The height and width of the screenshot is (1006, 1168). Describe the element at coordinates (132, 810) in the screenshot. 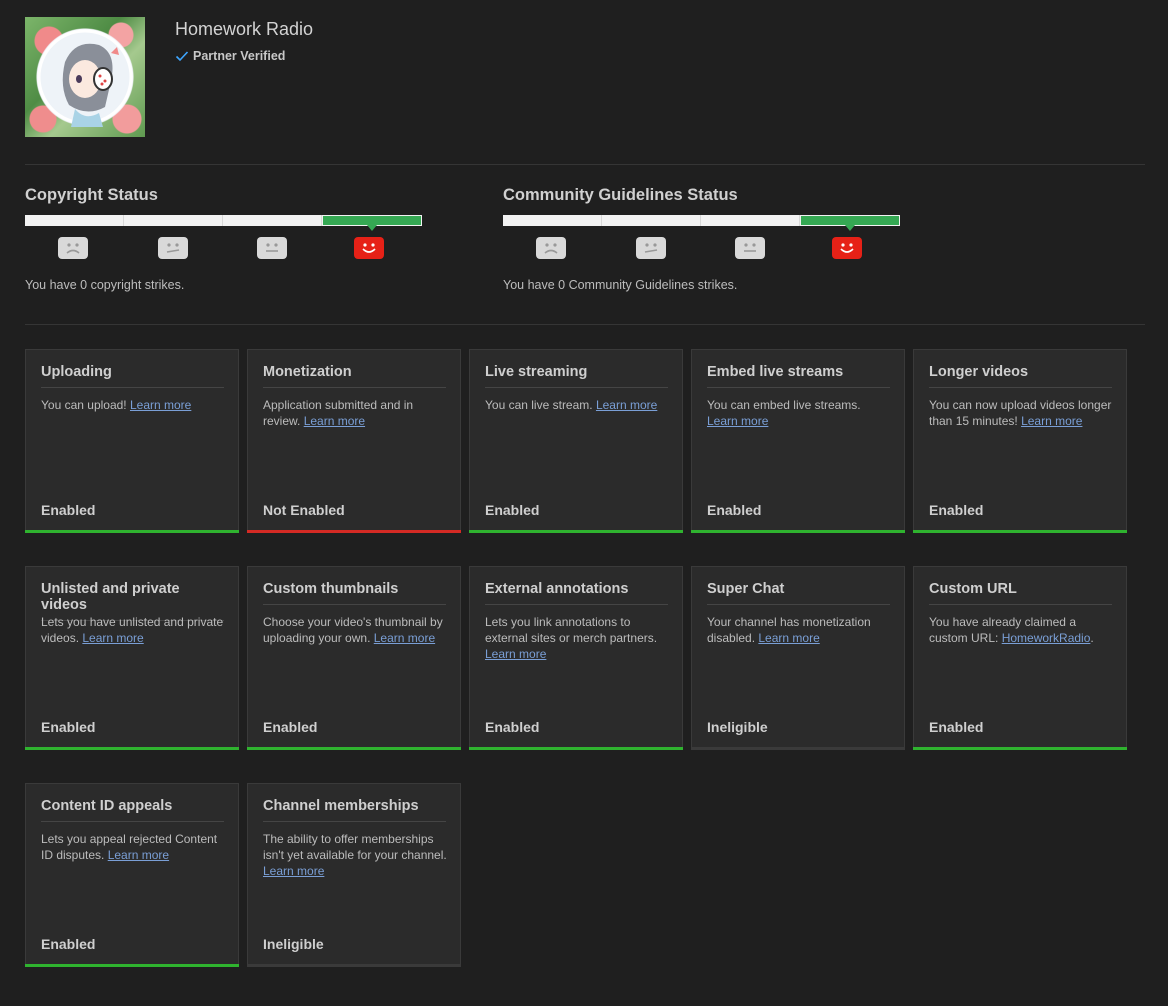

I see `feature-title: Content ID appeals` at that location.